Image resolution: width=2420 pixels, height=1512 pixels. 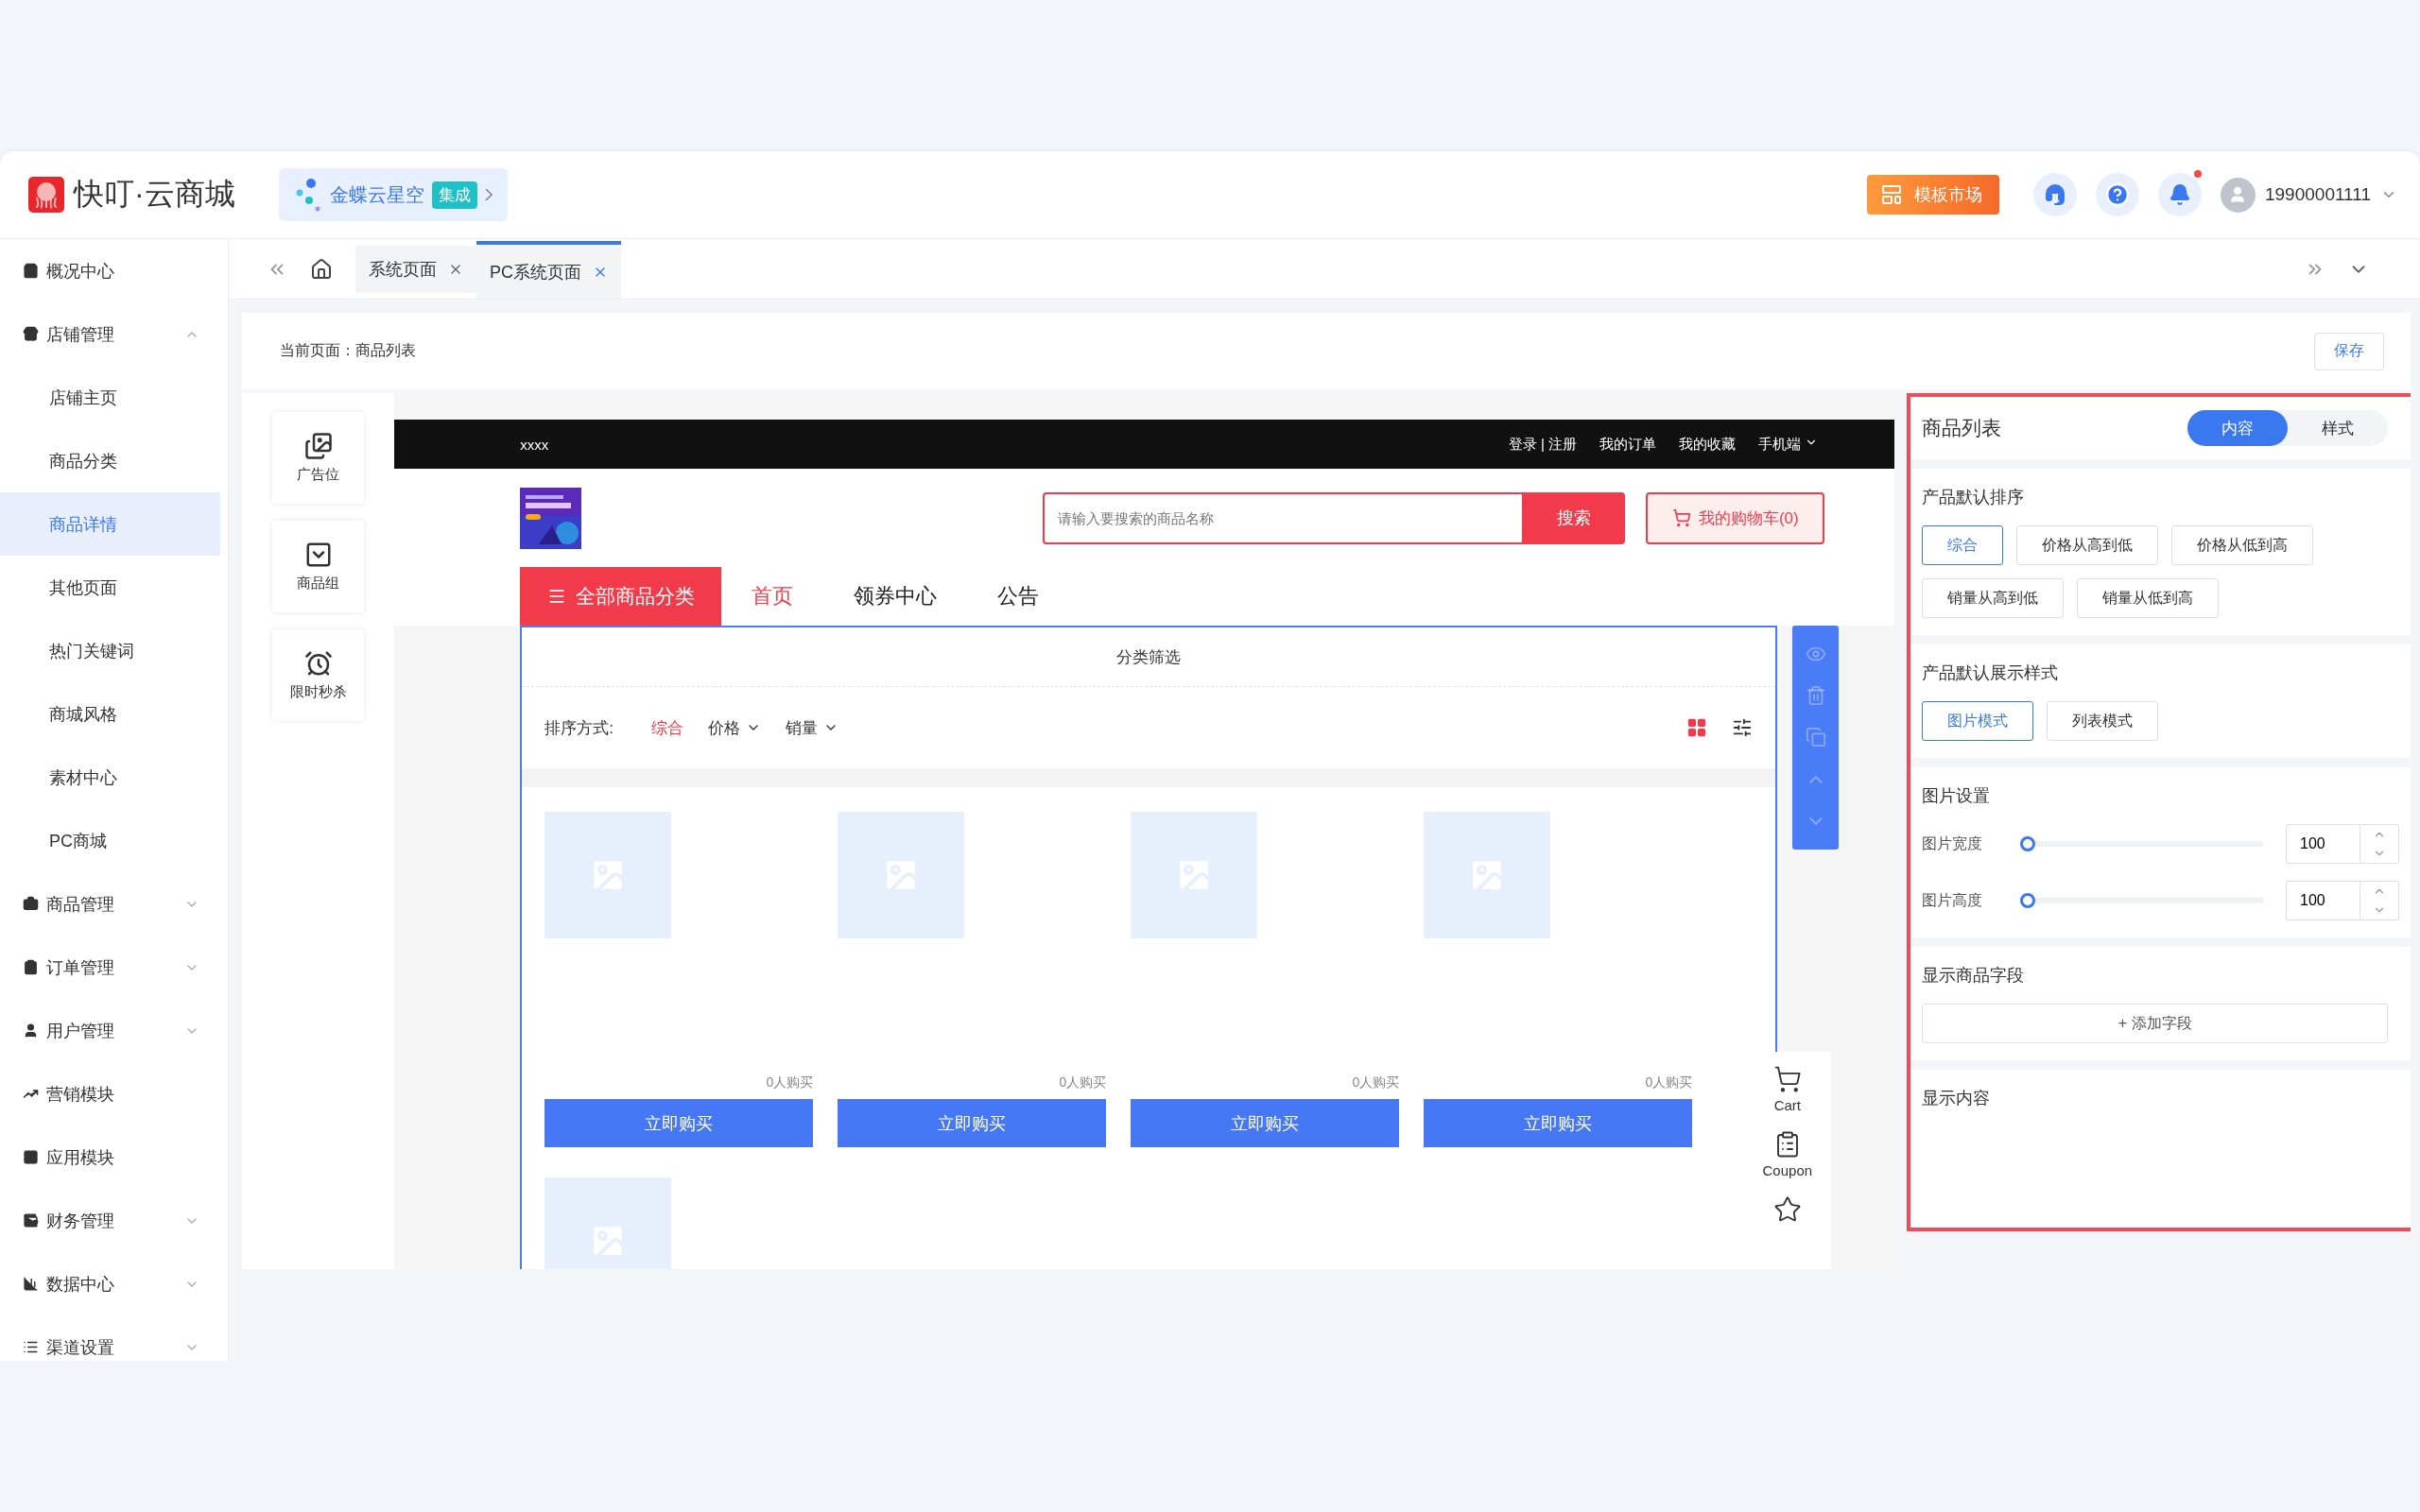 I want to click on sidebar-subitem: 商品详情, so click(x=110, y=524).